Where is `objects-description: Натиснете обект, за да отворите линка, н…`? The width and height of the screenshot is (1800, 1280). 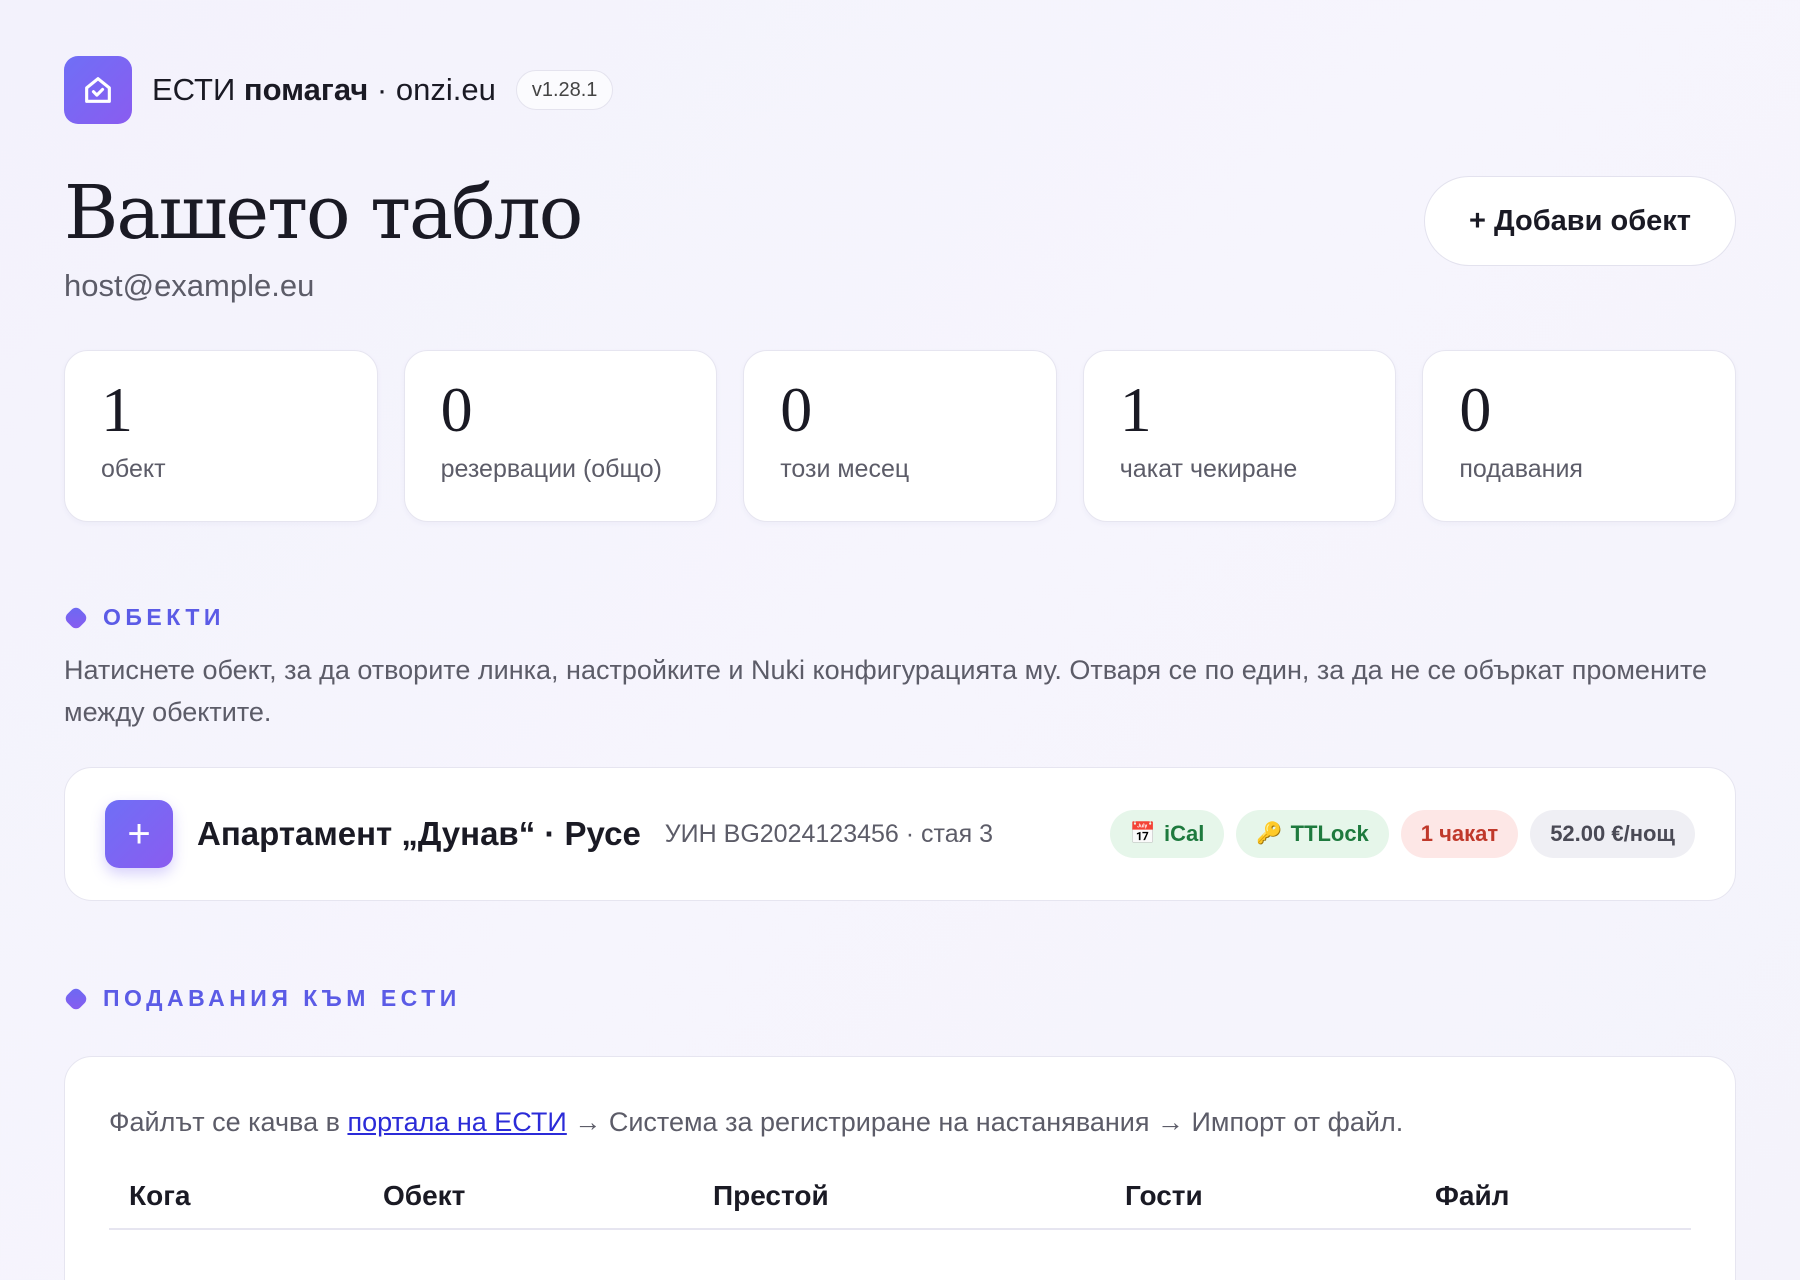
objects-description: Натиснете обект, за да отворите линка, н… is located at coordinates (886, 691).